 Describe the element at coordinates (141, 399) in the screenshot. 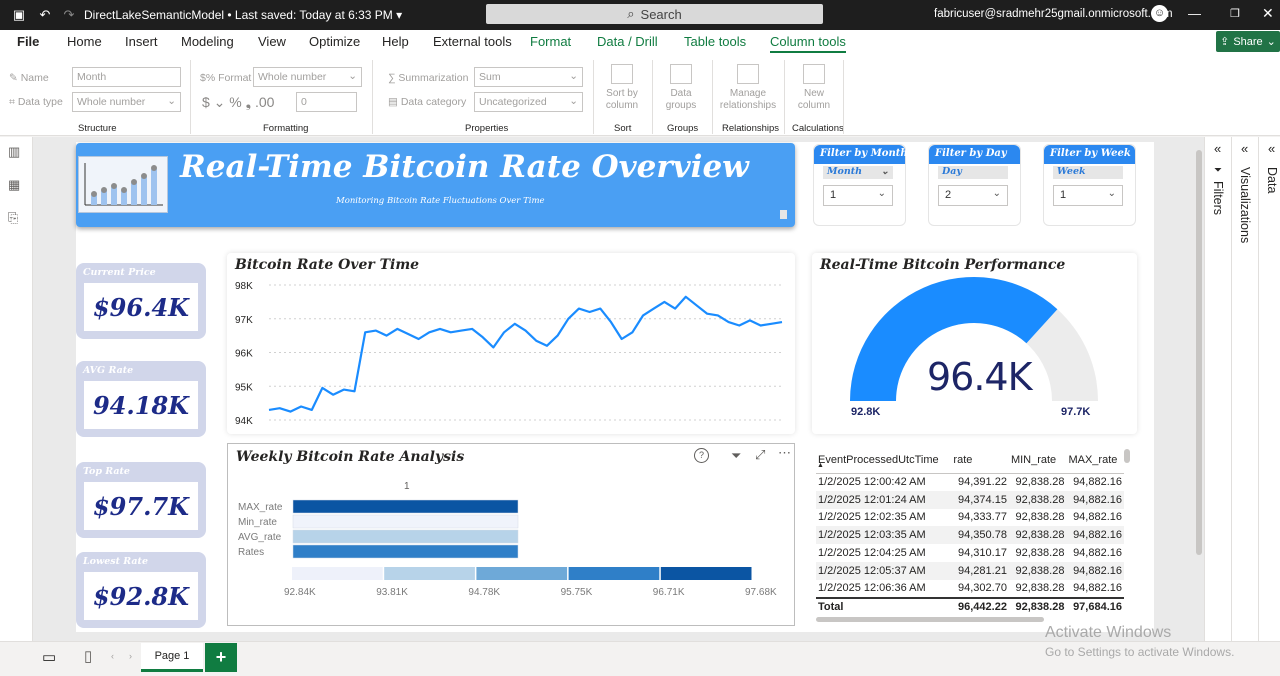

I see `kpi-avg-rate: AVG Rate 94.18K` at that location.